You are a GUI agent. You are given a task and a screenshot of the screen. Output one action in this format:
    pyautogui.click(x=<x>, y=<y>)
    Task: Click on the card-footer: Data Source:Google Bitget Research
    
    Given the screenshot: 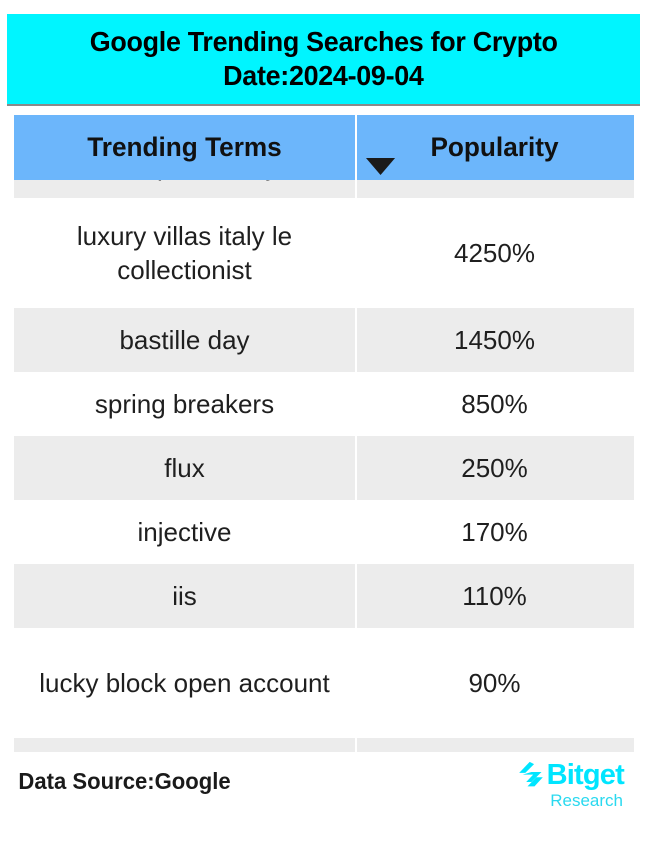 What is the action you would take?
    pyautogui.click(x=323, y=797)
    